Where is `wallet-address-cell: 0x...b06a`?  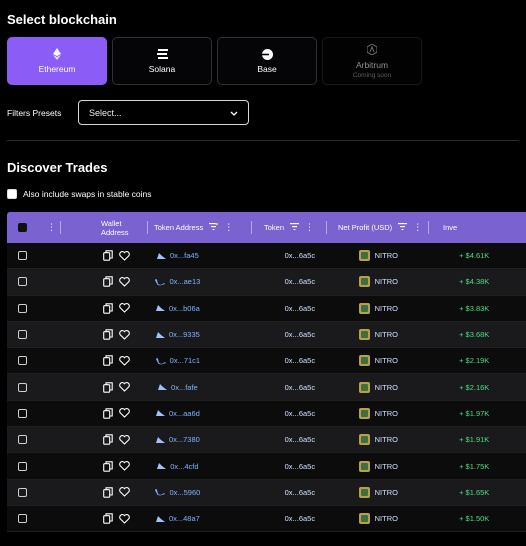 wallet-address-cell: 0x...b06a is located at coordinates (178, 308).